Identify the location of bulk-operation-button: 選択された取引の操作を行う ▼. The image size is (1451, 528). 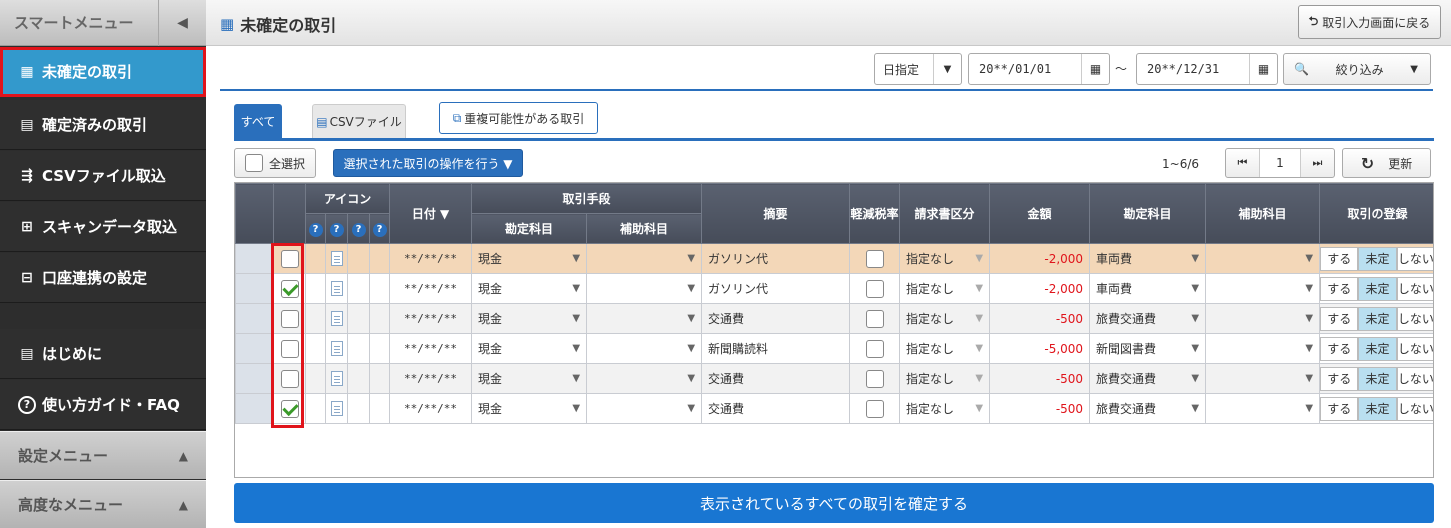
(428, 163).